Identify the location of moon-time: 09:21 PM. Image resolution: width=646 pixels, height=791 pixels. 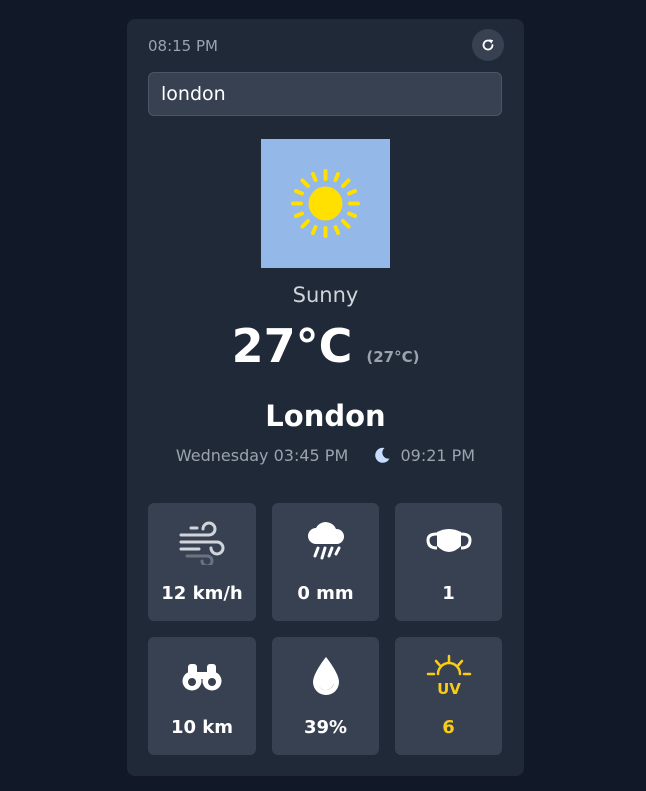
(438, 455).